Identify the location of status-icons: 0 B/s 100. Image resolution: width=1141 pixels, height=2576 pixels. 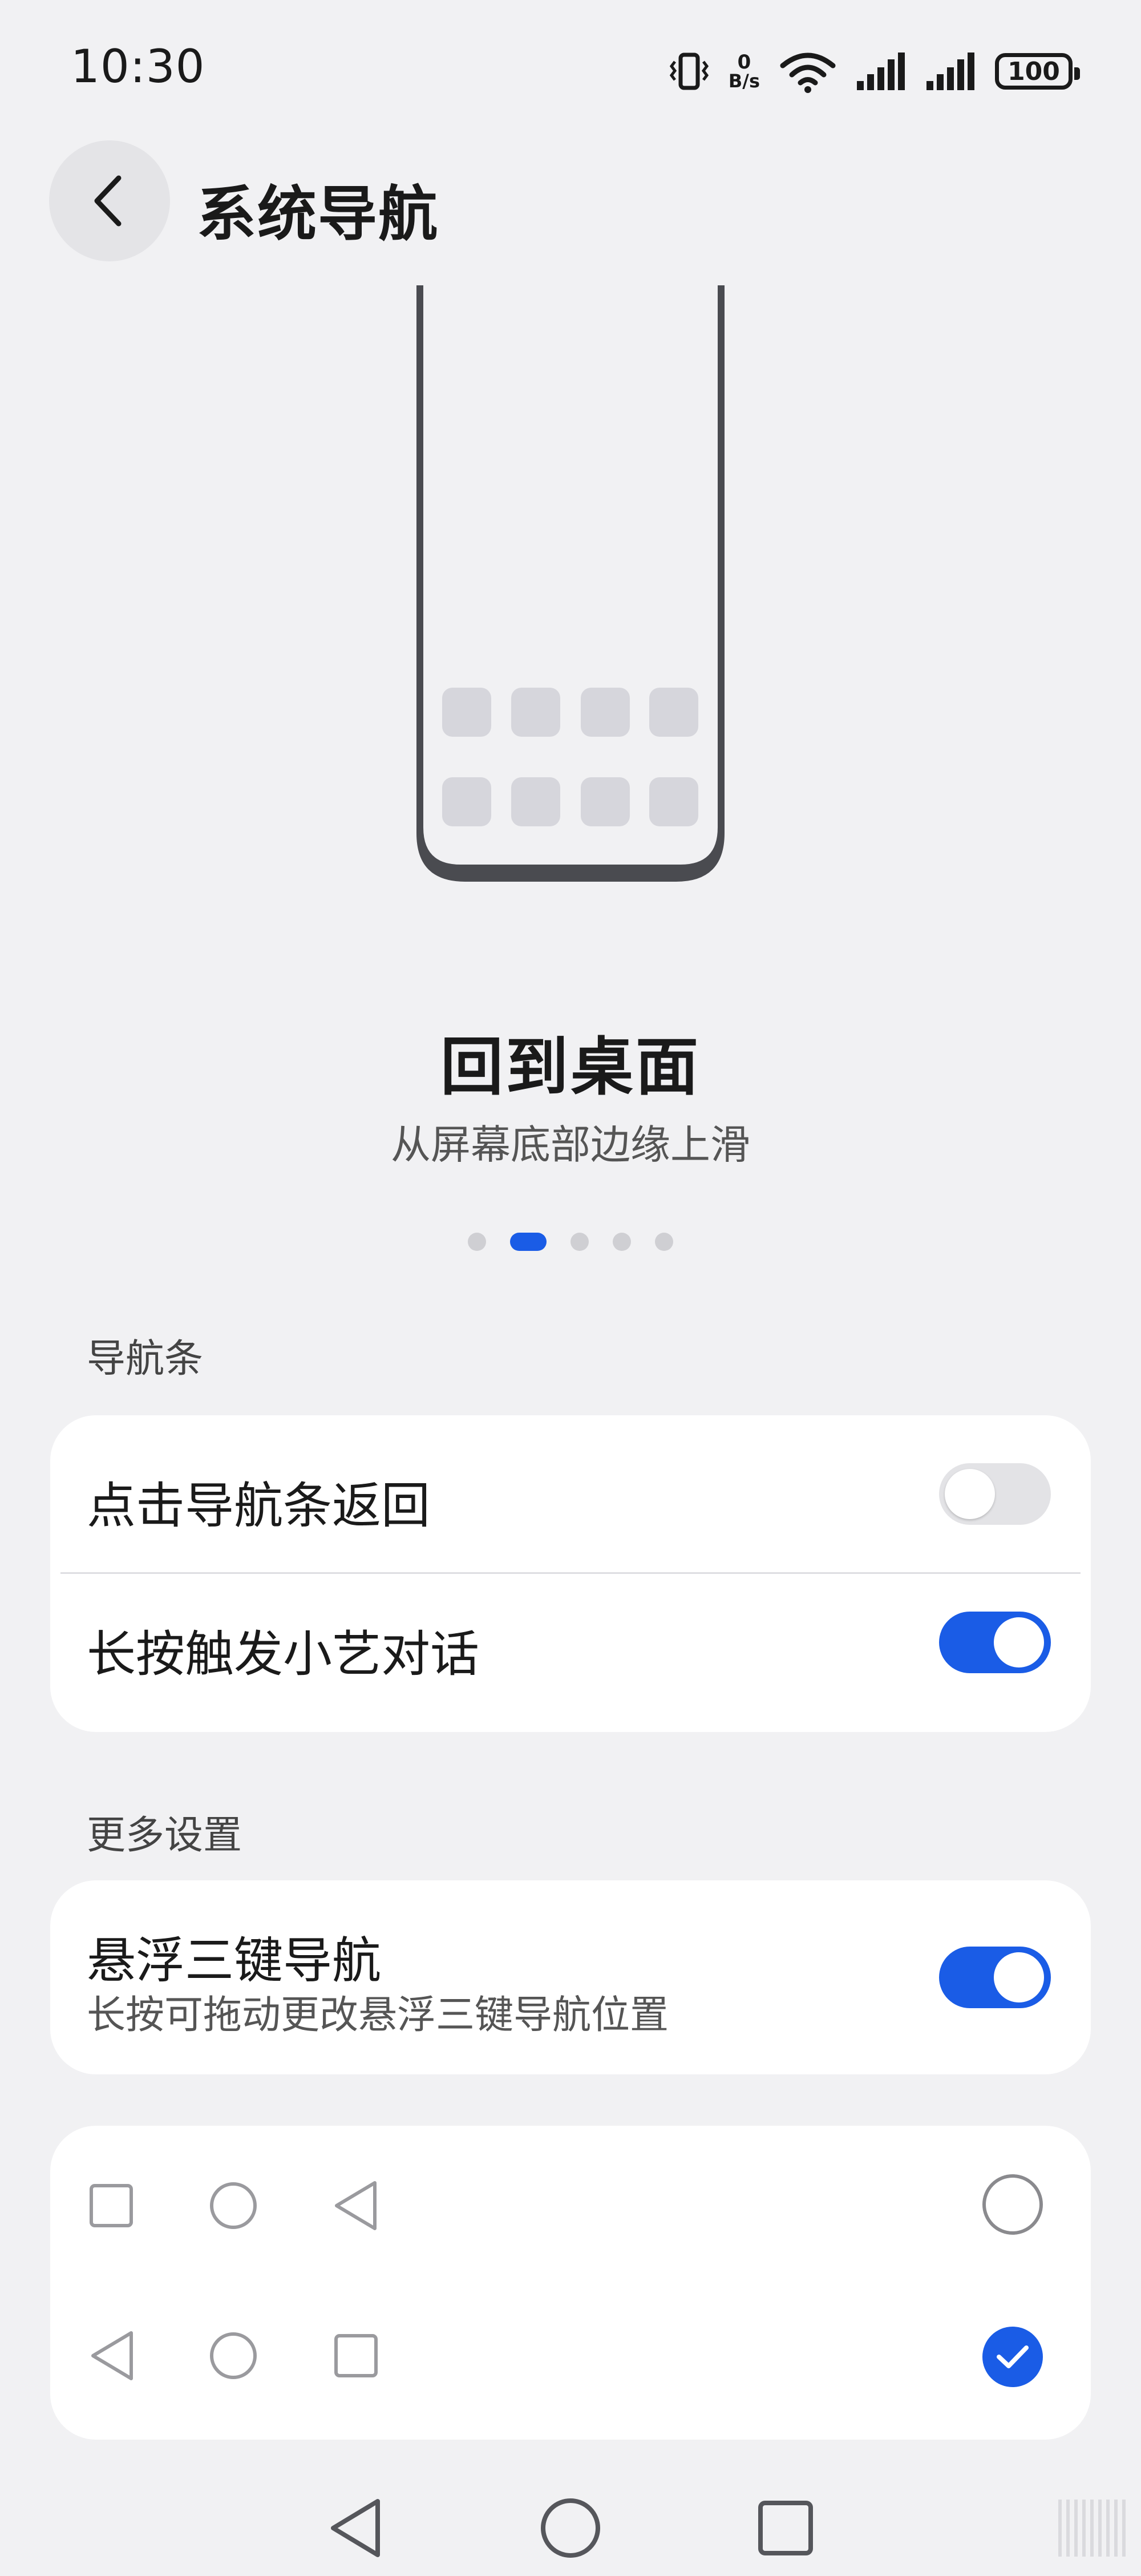
(874, 71).